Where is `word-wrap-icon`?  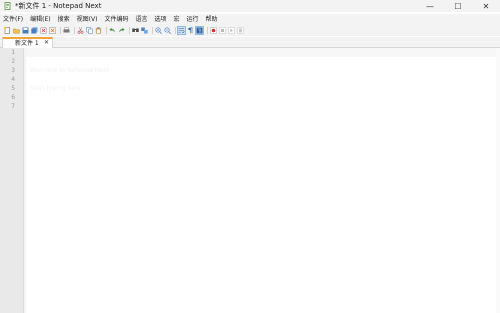 word-wrap-icon is located at coordinates (181, 30).